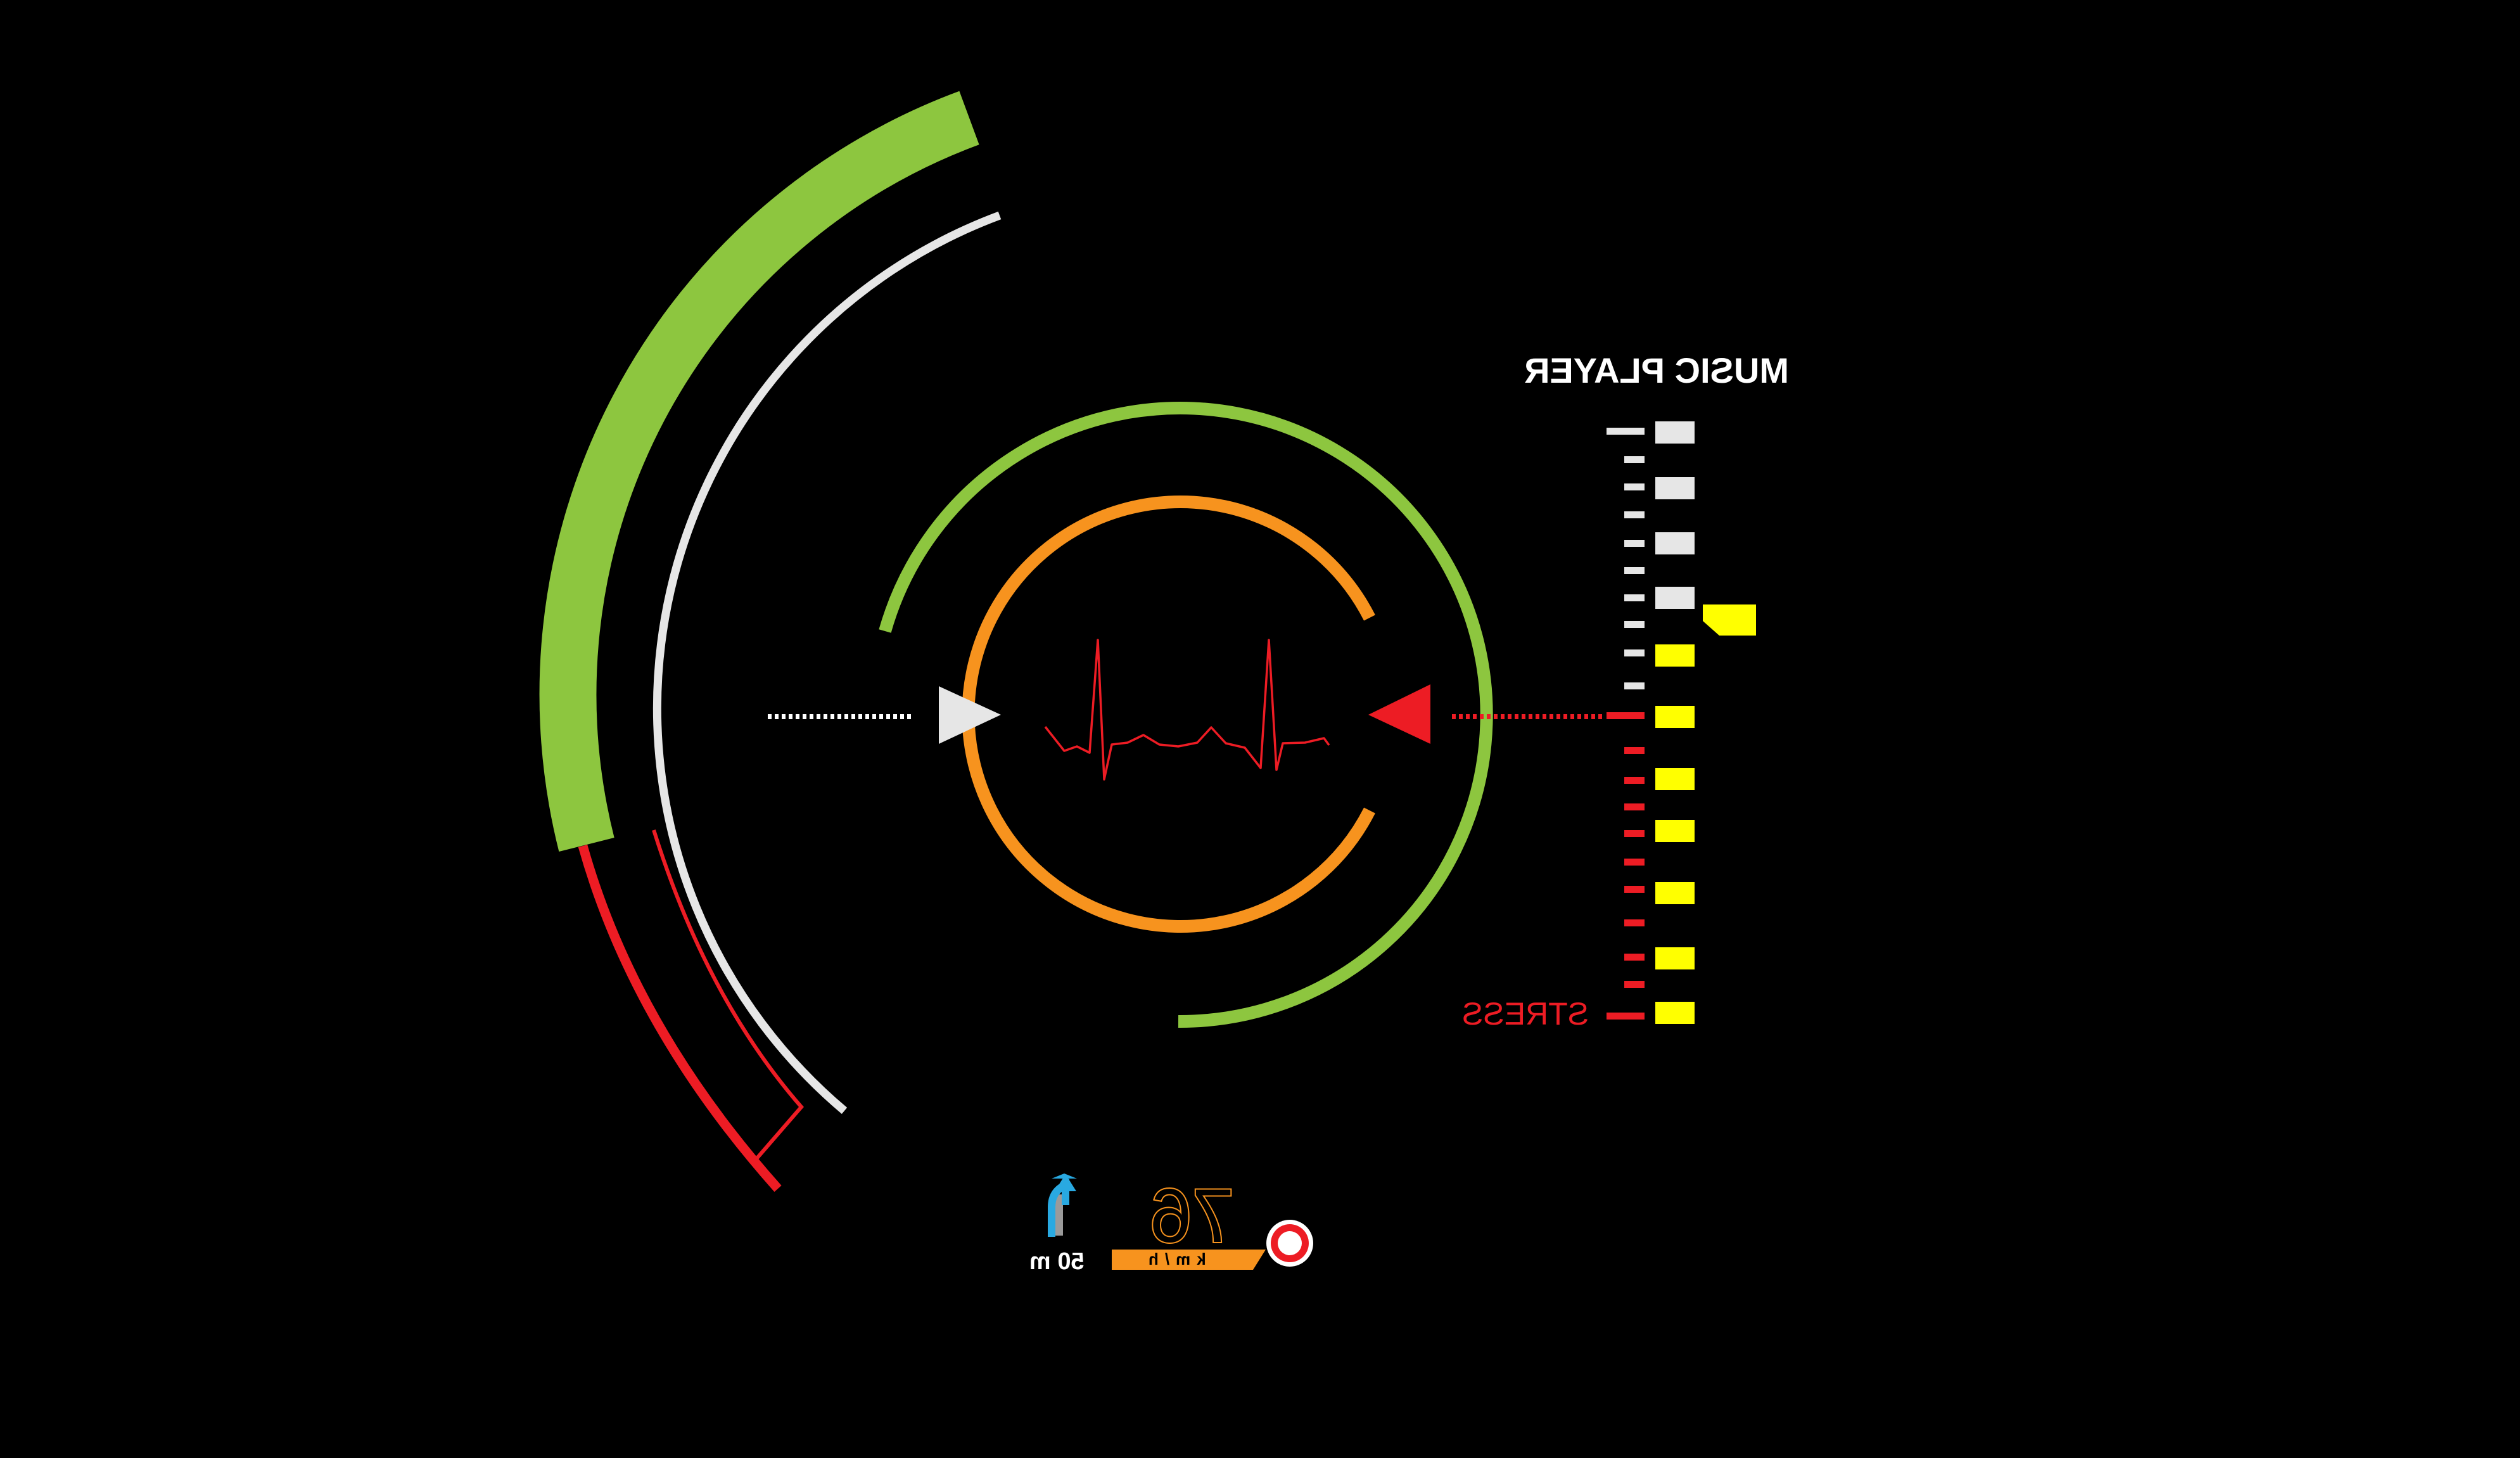 This screenshot has height=1458, width=2520. Describe the element at coordinates (1062, 1205) in the screenshot. I see `turn-up-arrow-icon` at that location.